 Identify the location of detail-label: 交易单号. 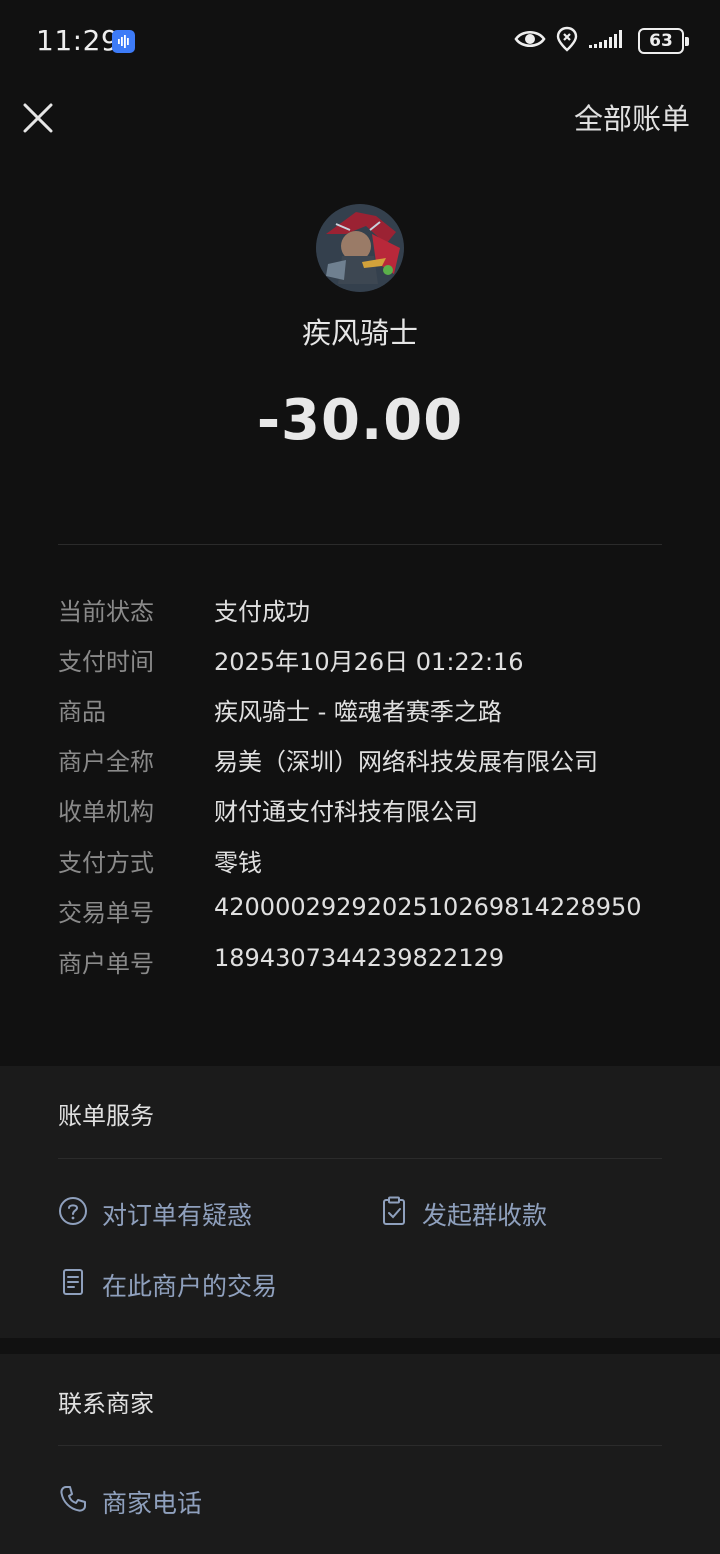
(106, 913).